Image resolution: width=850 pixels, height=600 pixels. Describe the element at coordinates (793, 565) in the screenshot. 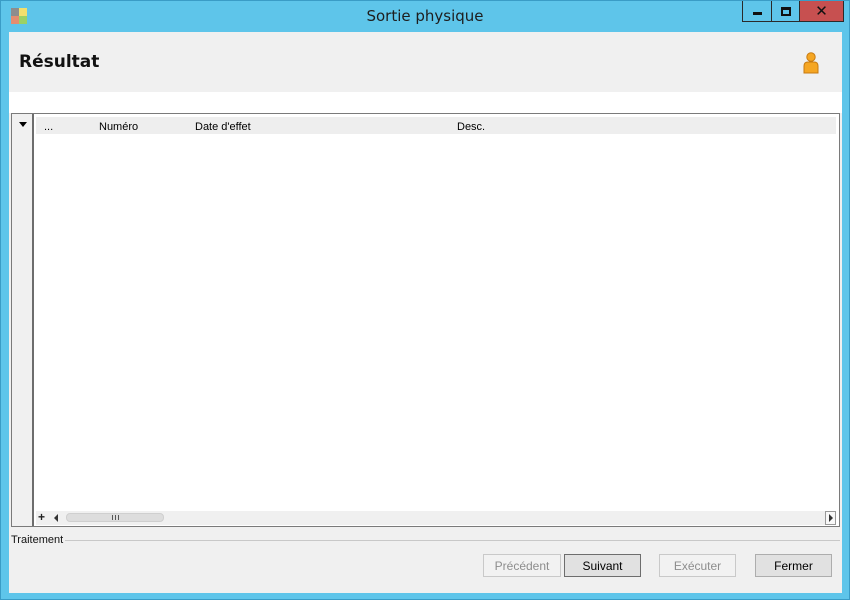

I see `close-button: Fermer` at that location.